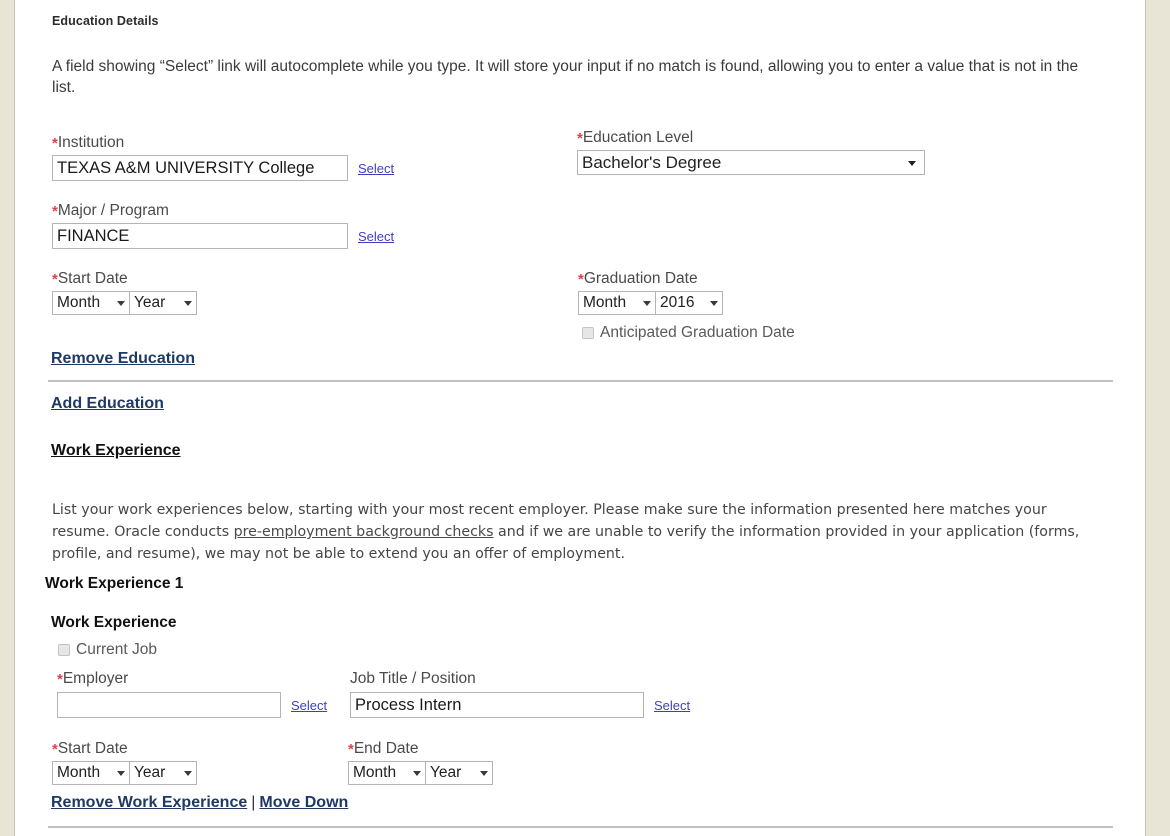 This screenshot has width=1170, height=836. I want to click on anticipated-graduation-checkbox-row: Anticipated Graduation Date, so click(688, 333).